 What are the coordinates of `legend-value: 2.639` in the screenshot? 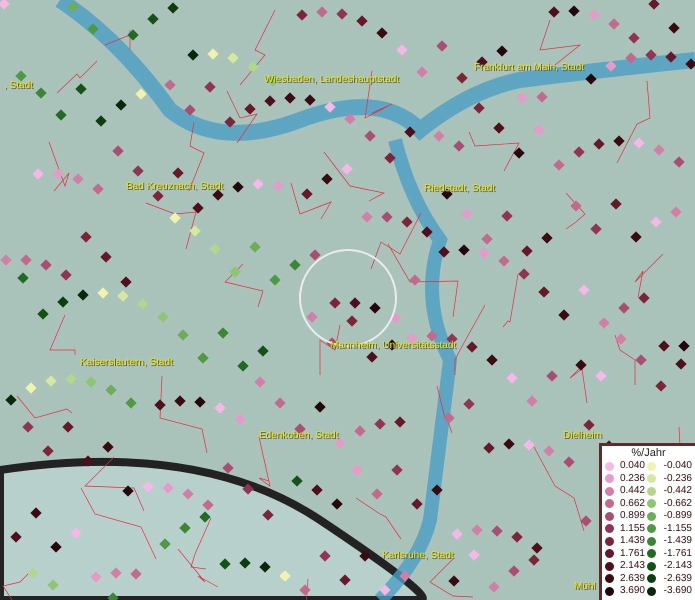 It's located at (631, 578).